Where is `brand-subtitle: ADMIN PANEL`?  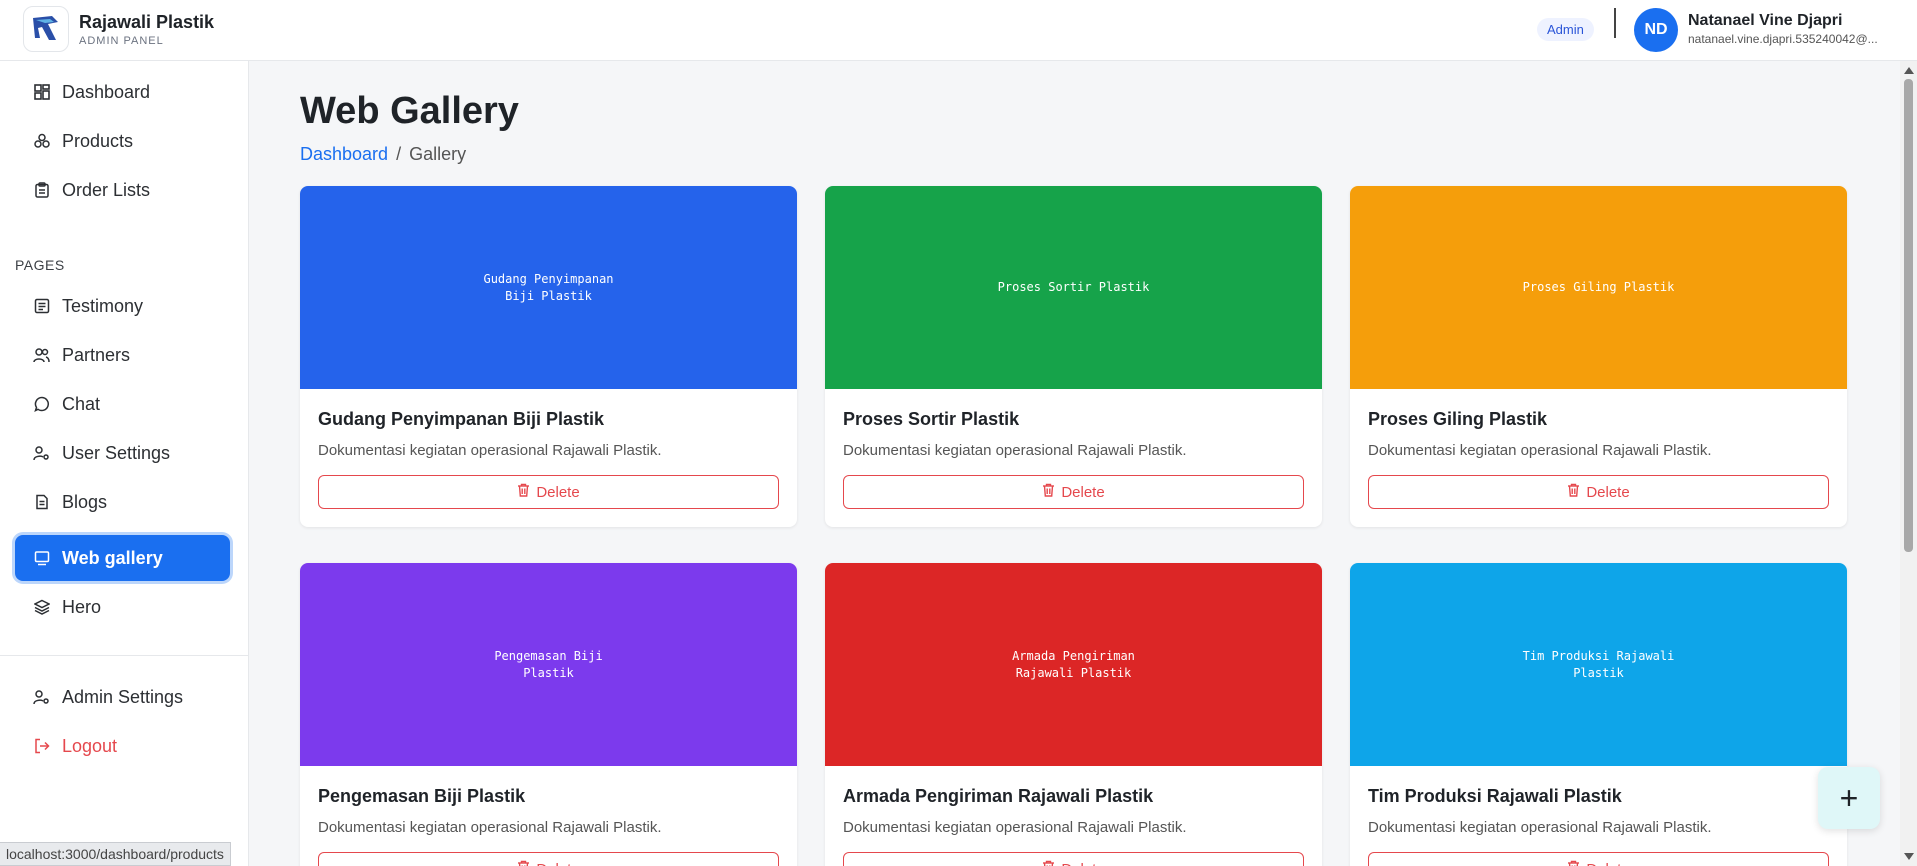
brand-subtitle: ADMIN PANEL is located at coordinates (121, 40).